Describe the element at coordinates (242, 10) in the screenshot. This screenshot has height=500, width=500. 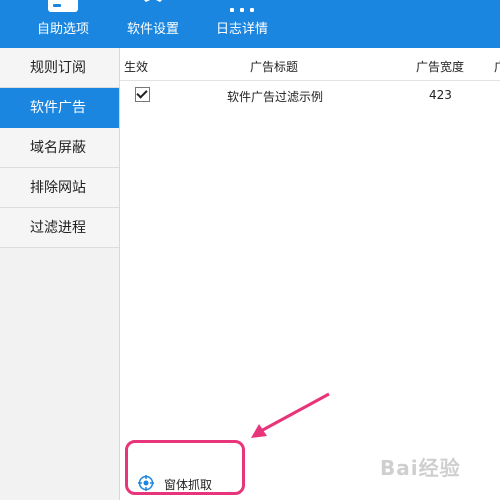
I see `log-icon` at that location.